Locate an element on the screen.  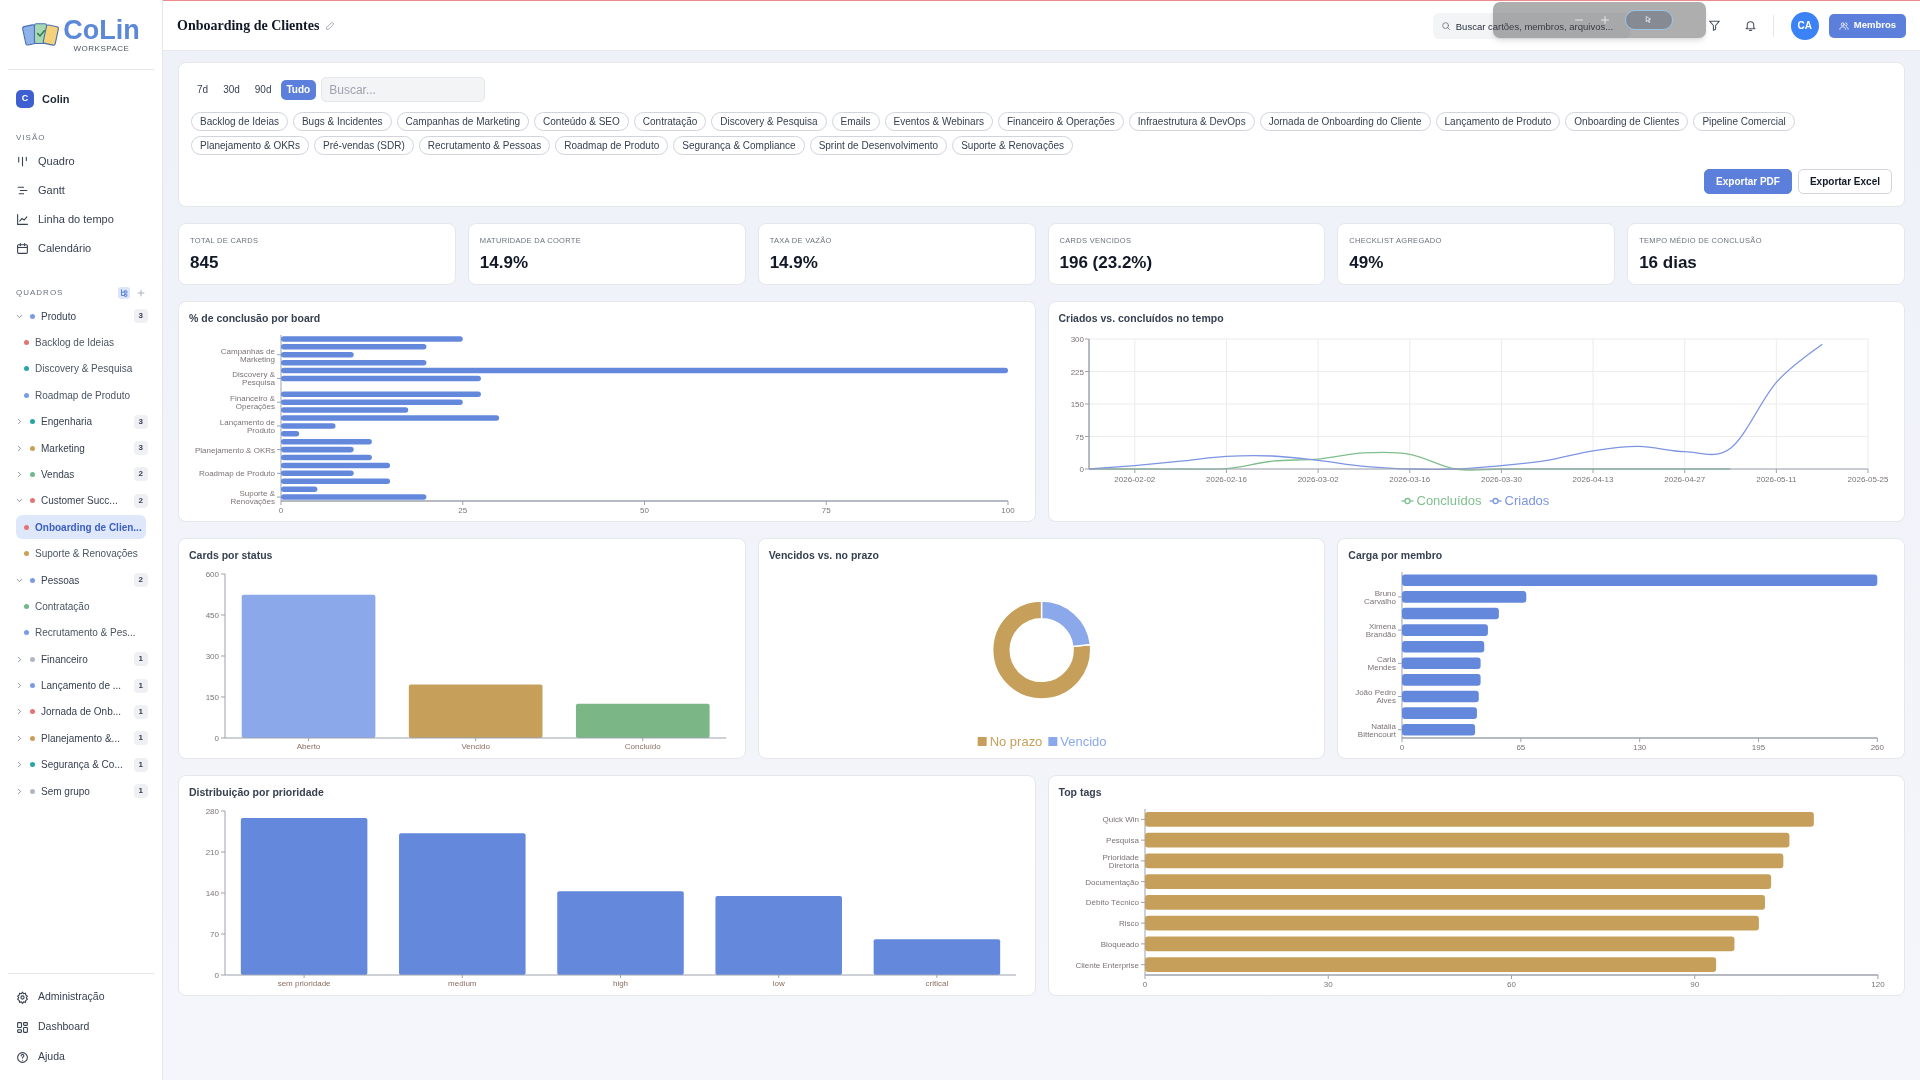
board-group-label: Marketing is located at coordinates (63, 448).